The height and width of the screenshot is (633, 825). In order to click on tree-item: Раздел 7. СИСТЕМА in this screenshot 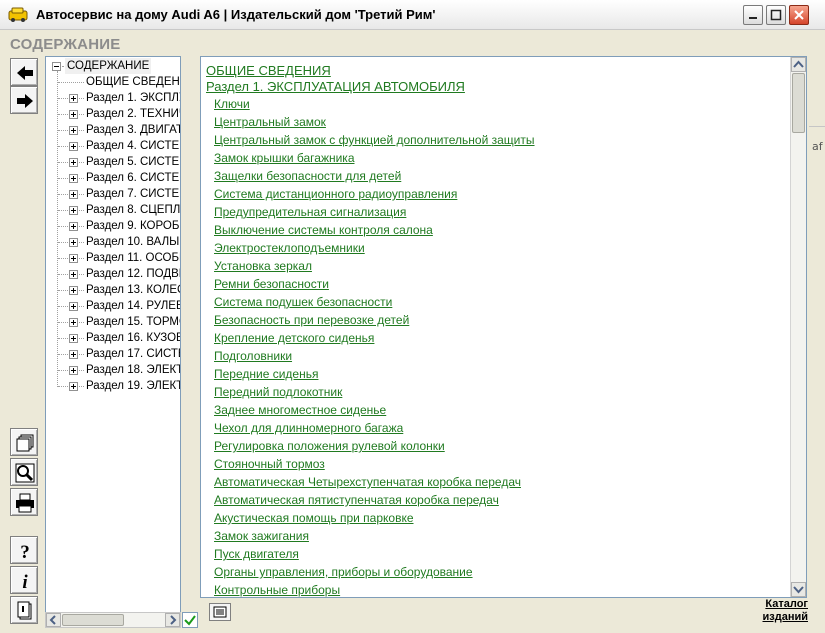, I will do `click(113, 194)`.